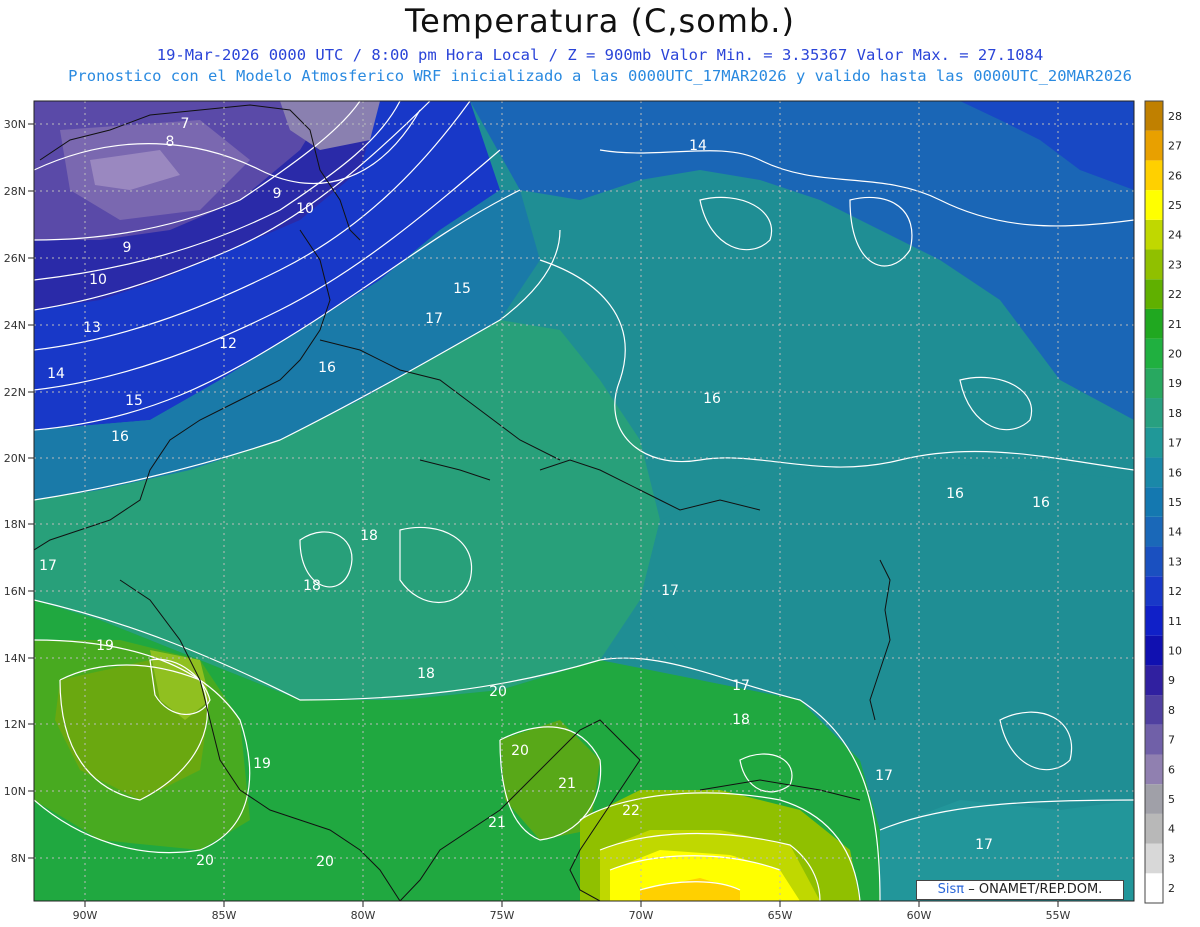 The image size is (1200, 927). Describe the element at coordinates (15, 258) in the screenshot. I see `lat-label: 26N` at that location.